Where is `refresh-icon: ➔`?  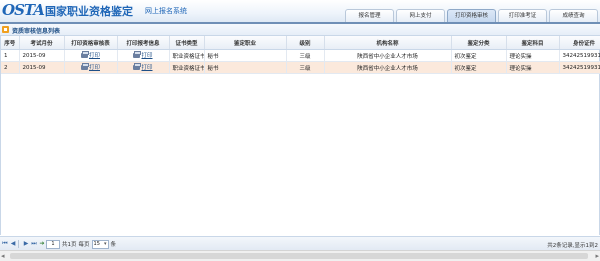 refresh-icon: ➔ is located at coordinates (42, 244).